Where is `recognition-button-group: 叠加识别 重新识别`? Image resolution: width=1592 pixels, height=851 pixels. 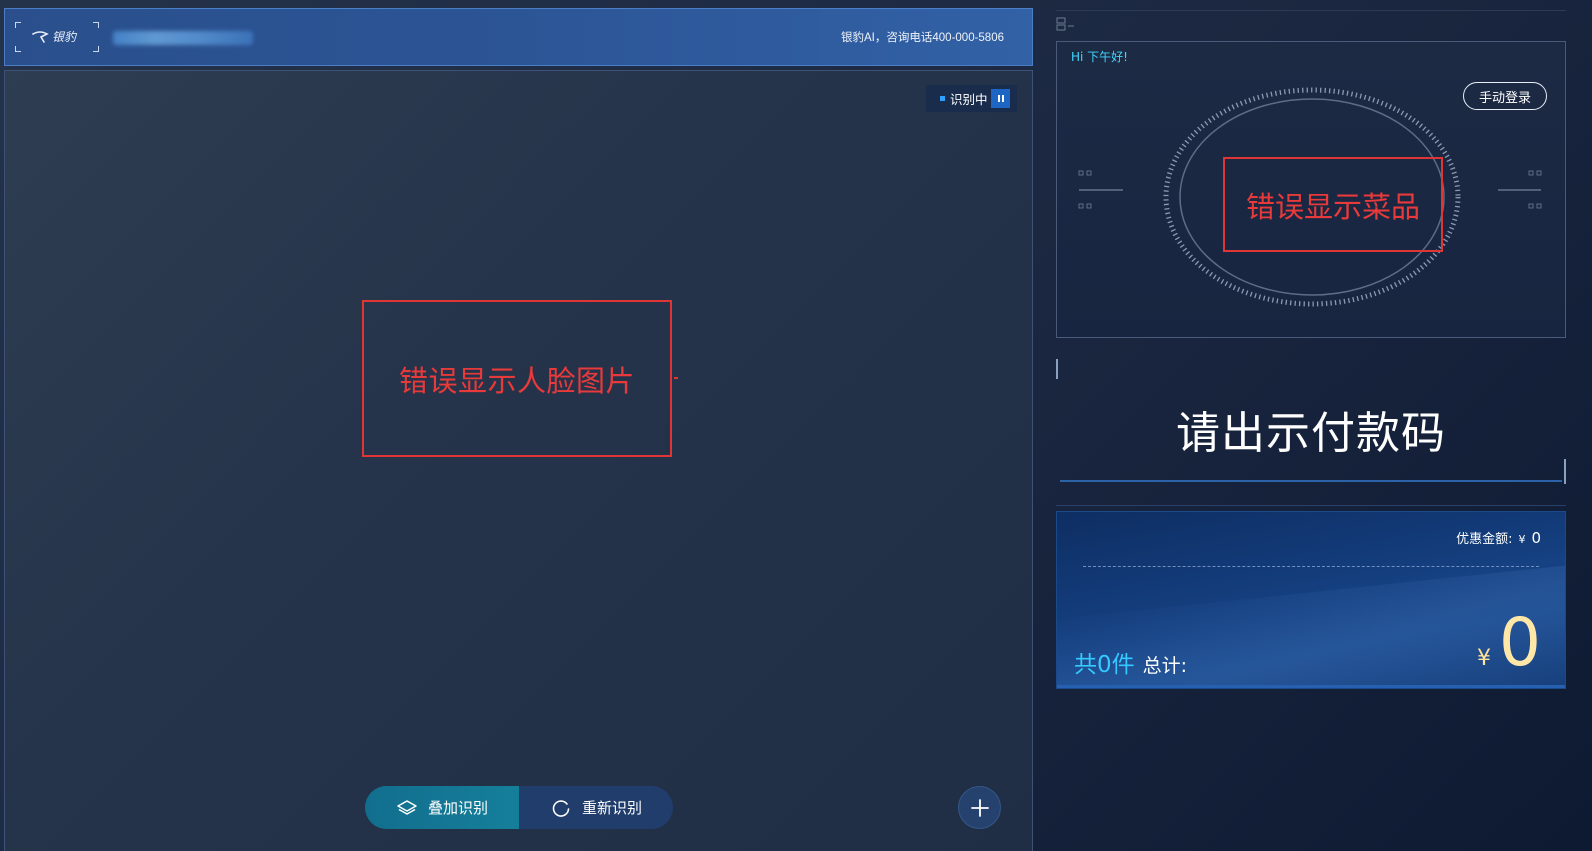
recognition-button-group: 叠加识别 重新识别 is located at coordinates (519, 807).